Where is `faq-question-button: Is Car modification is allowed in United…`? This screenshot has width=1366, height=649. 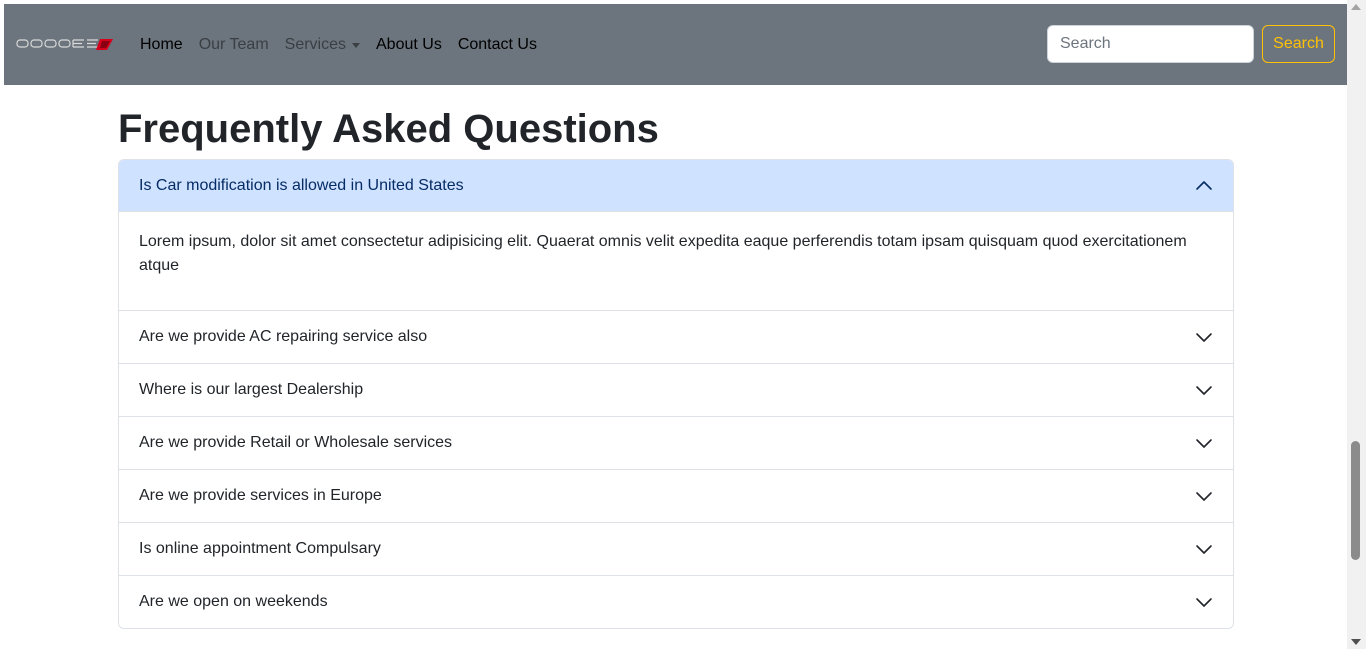
faq-question-button: Is Car modification is allowed in United… is located at coordinates (676, 186).